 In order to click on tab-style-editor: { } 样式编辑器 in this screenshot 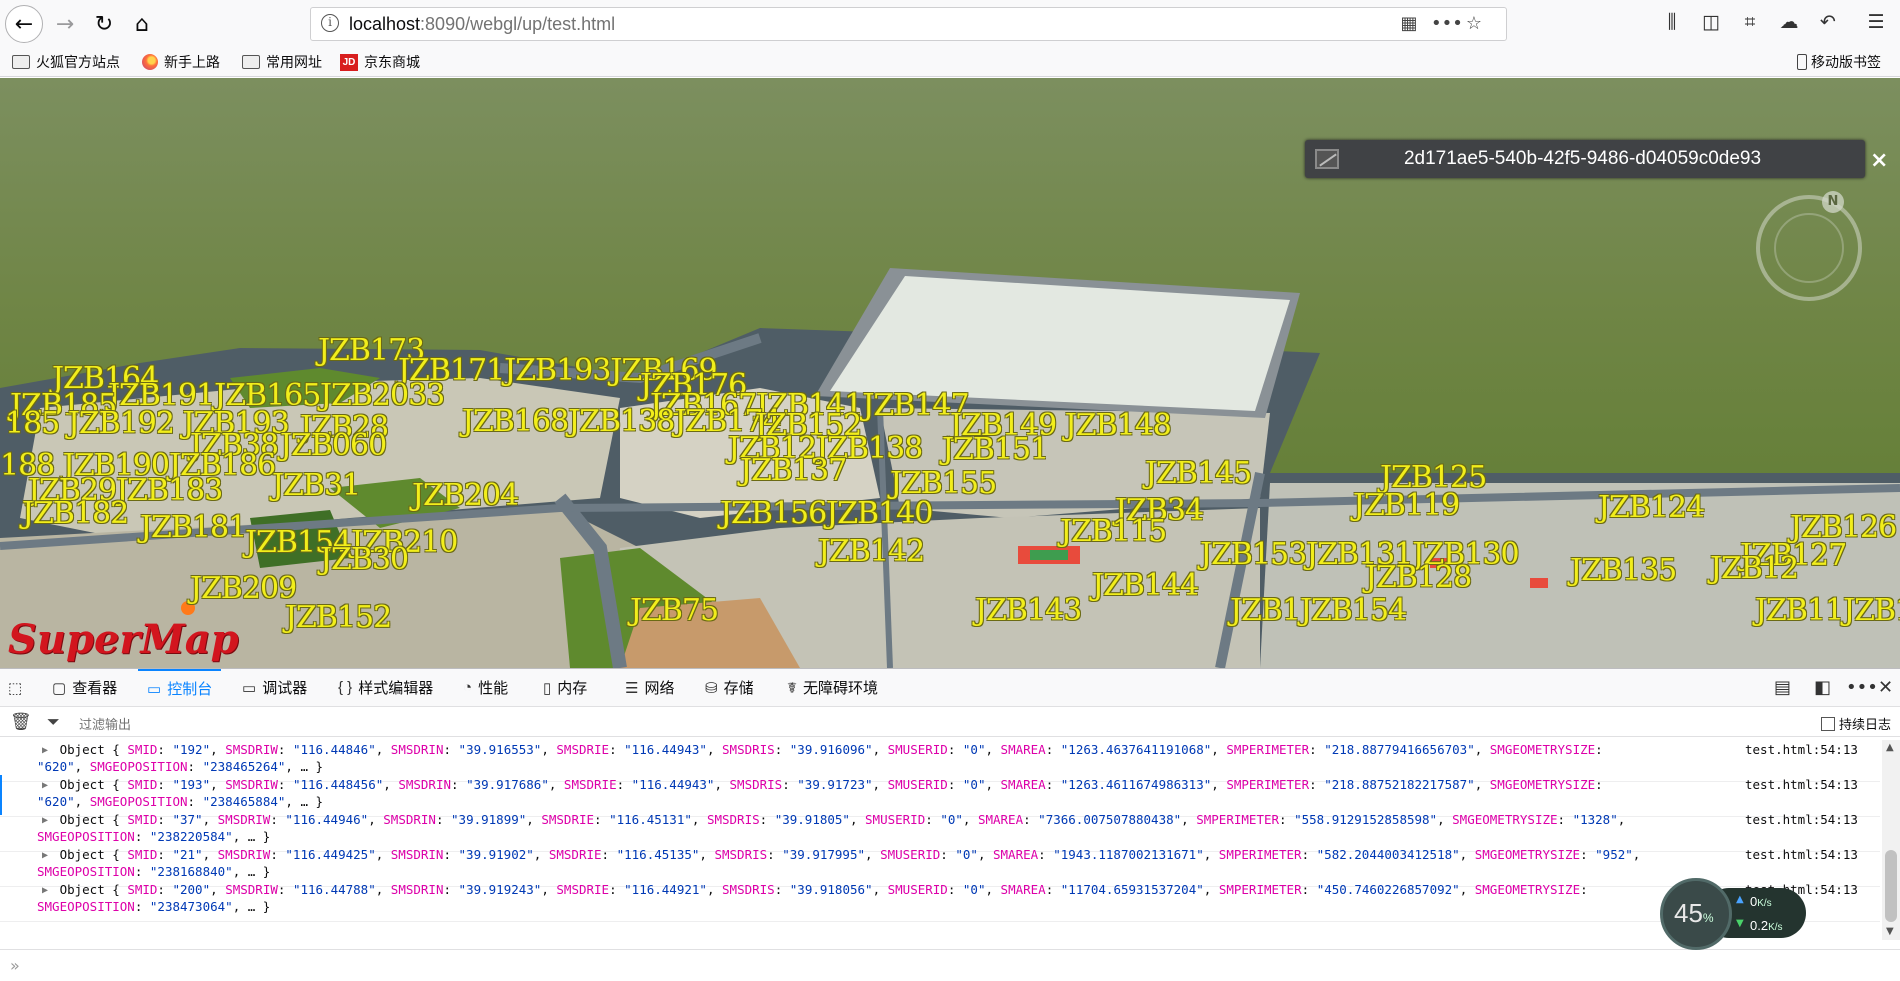, I will do `click(385, 687)`.